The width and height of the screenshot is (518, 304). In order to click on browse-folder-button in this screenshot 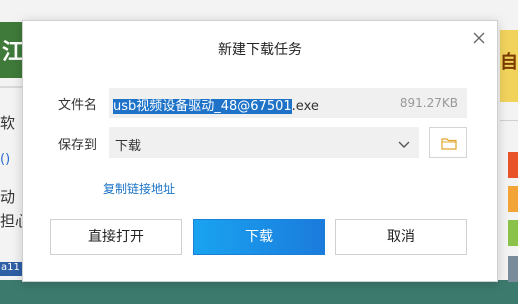, I will do `click(448, 142)`.